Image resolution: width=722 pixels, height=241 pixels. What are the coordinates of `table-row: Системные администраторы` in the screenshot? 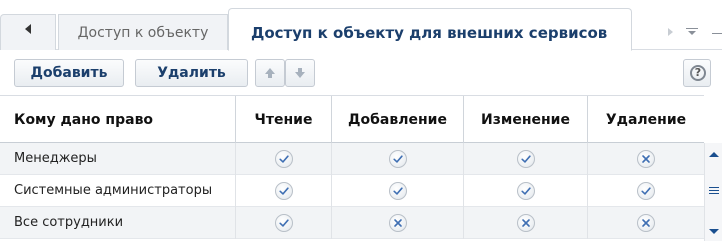 It's located at (352, 191).